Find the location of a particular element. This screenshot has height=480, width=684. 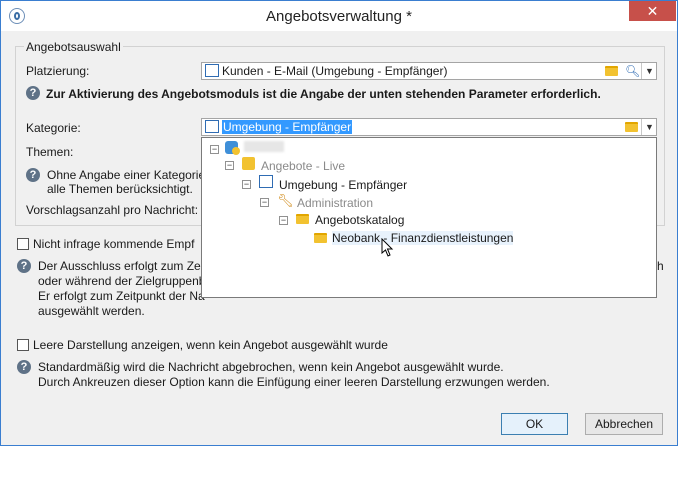

category-info-line1: Ohne Angabe einer Kategorie is located at coordinates (126, 175).